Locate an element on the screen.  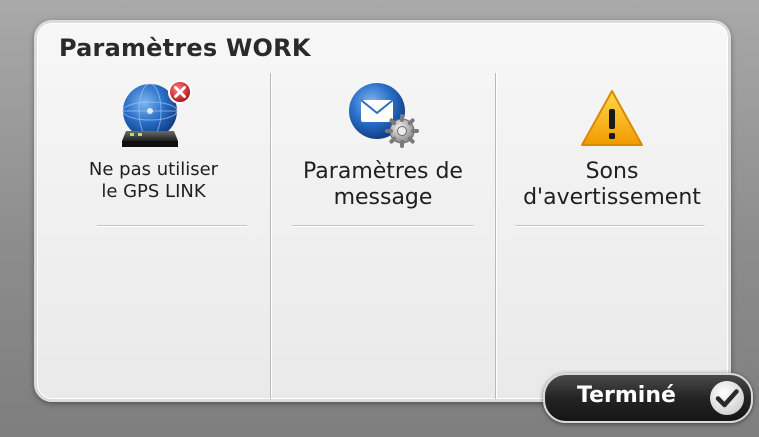
menu-item-message-settings: Paramètres de message is located at coordinates (383, 149).